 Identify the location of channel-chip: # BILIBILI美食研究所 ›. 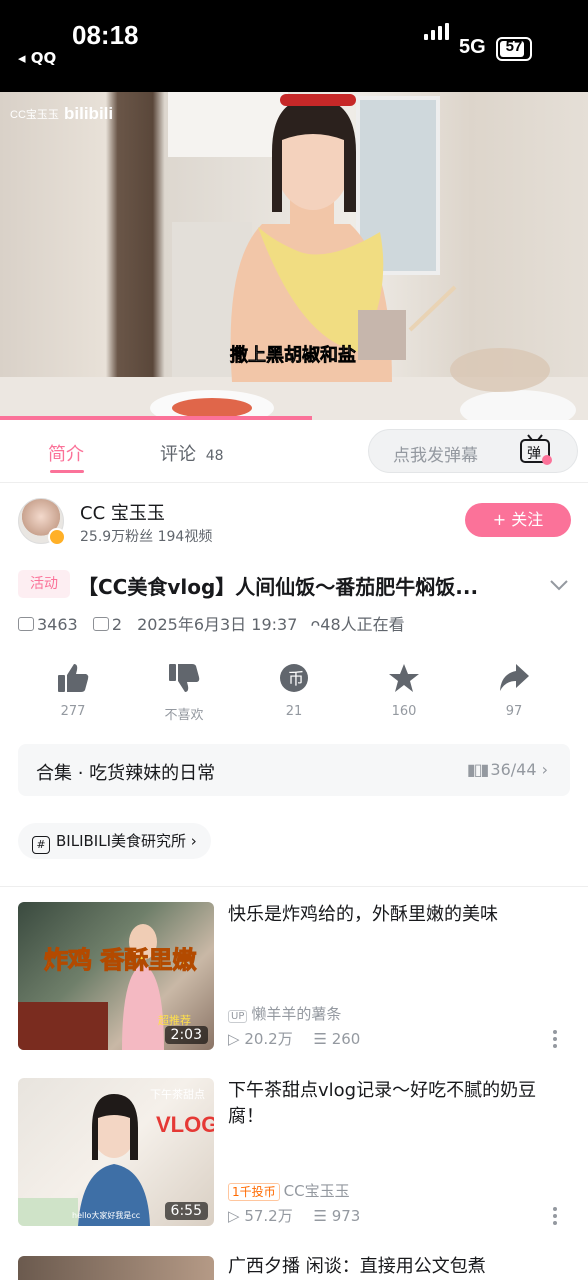
(114, 841).